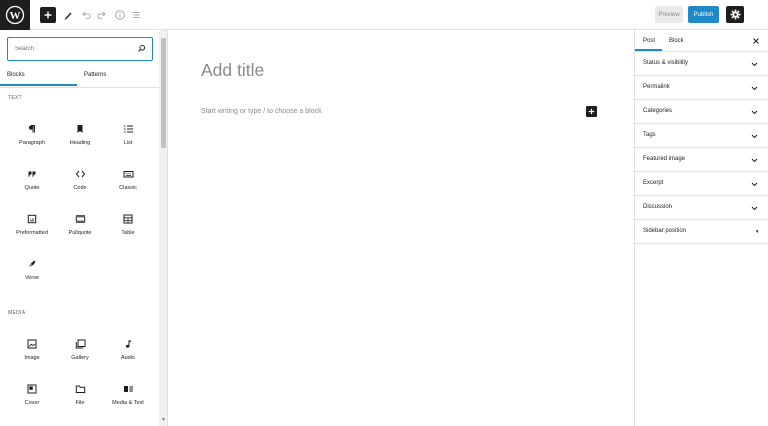 The image size is (768, 426). Describe the element at coordinates (80, 389) in the screenshot. I see `folder-icon` at that location.